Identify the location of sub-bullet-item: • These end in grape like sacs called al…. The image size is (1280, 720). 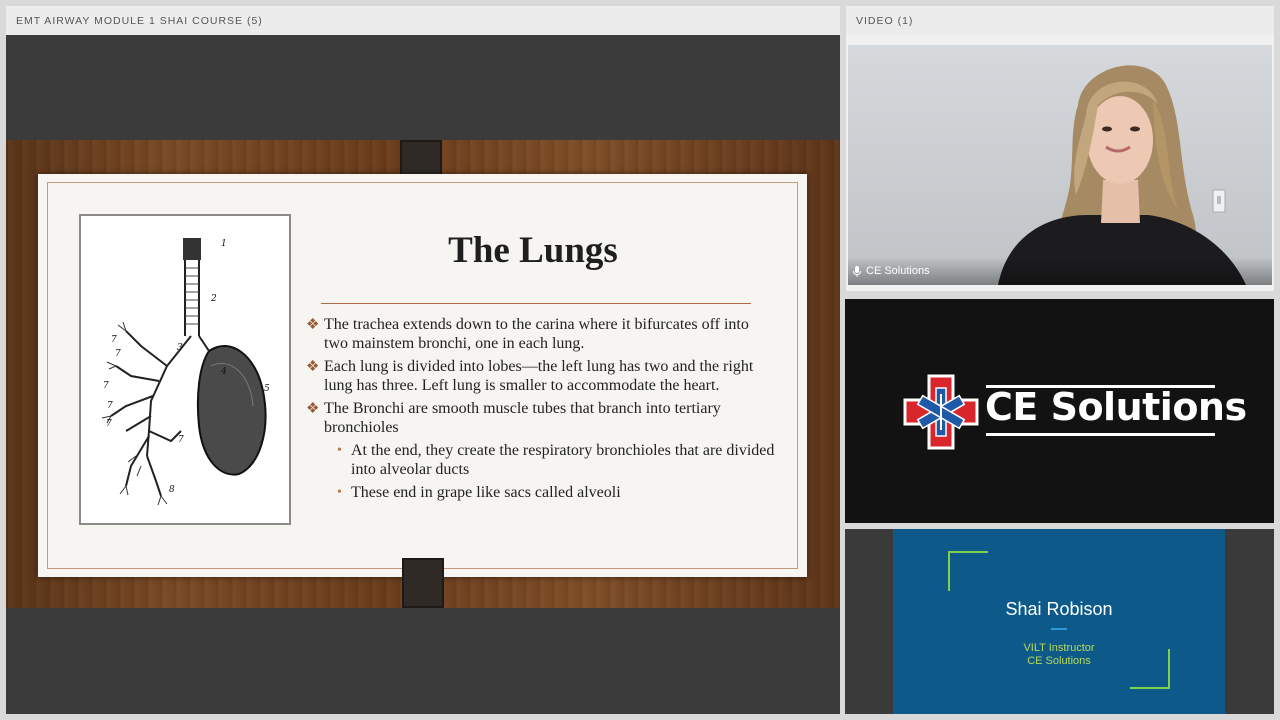
(541, 493).